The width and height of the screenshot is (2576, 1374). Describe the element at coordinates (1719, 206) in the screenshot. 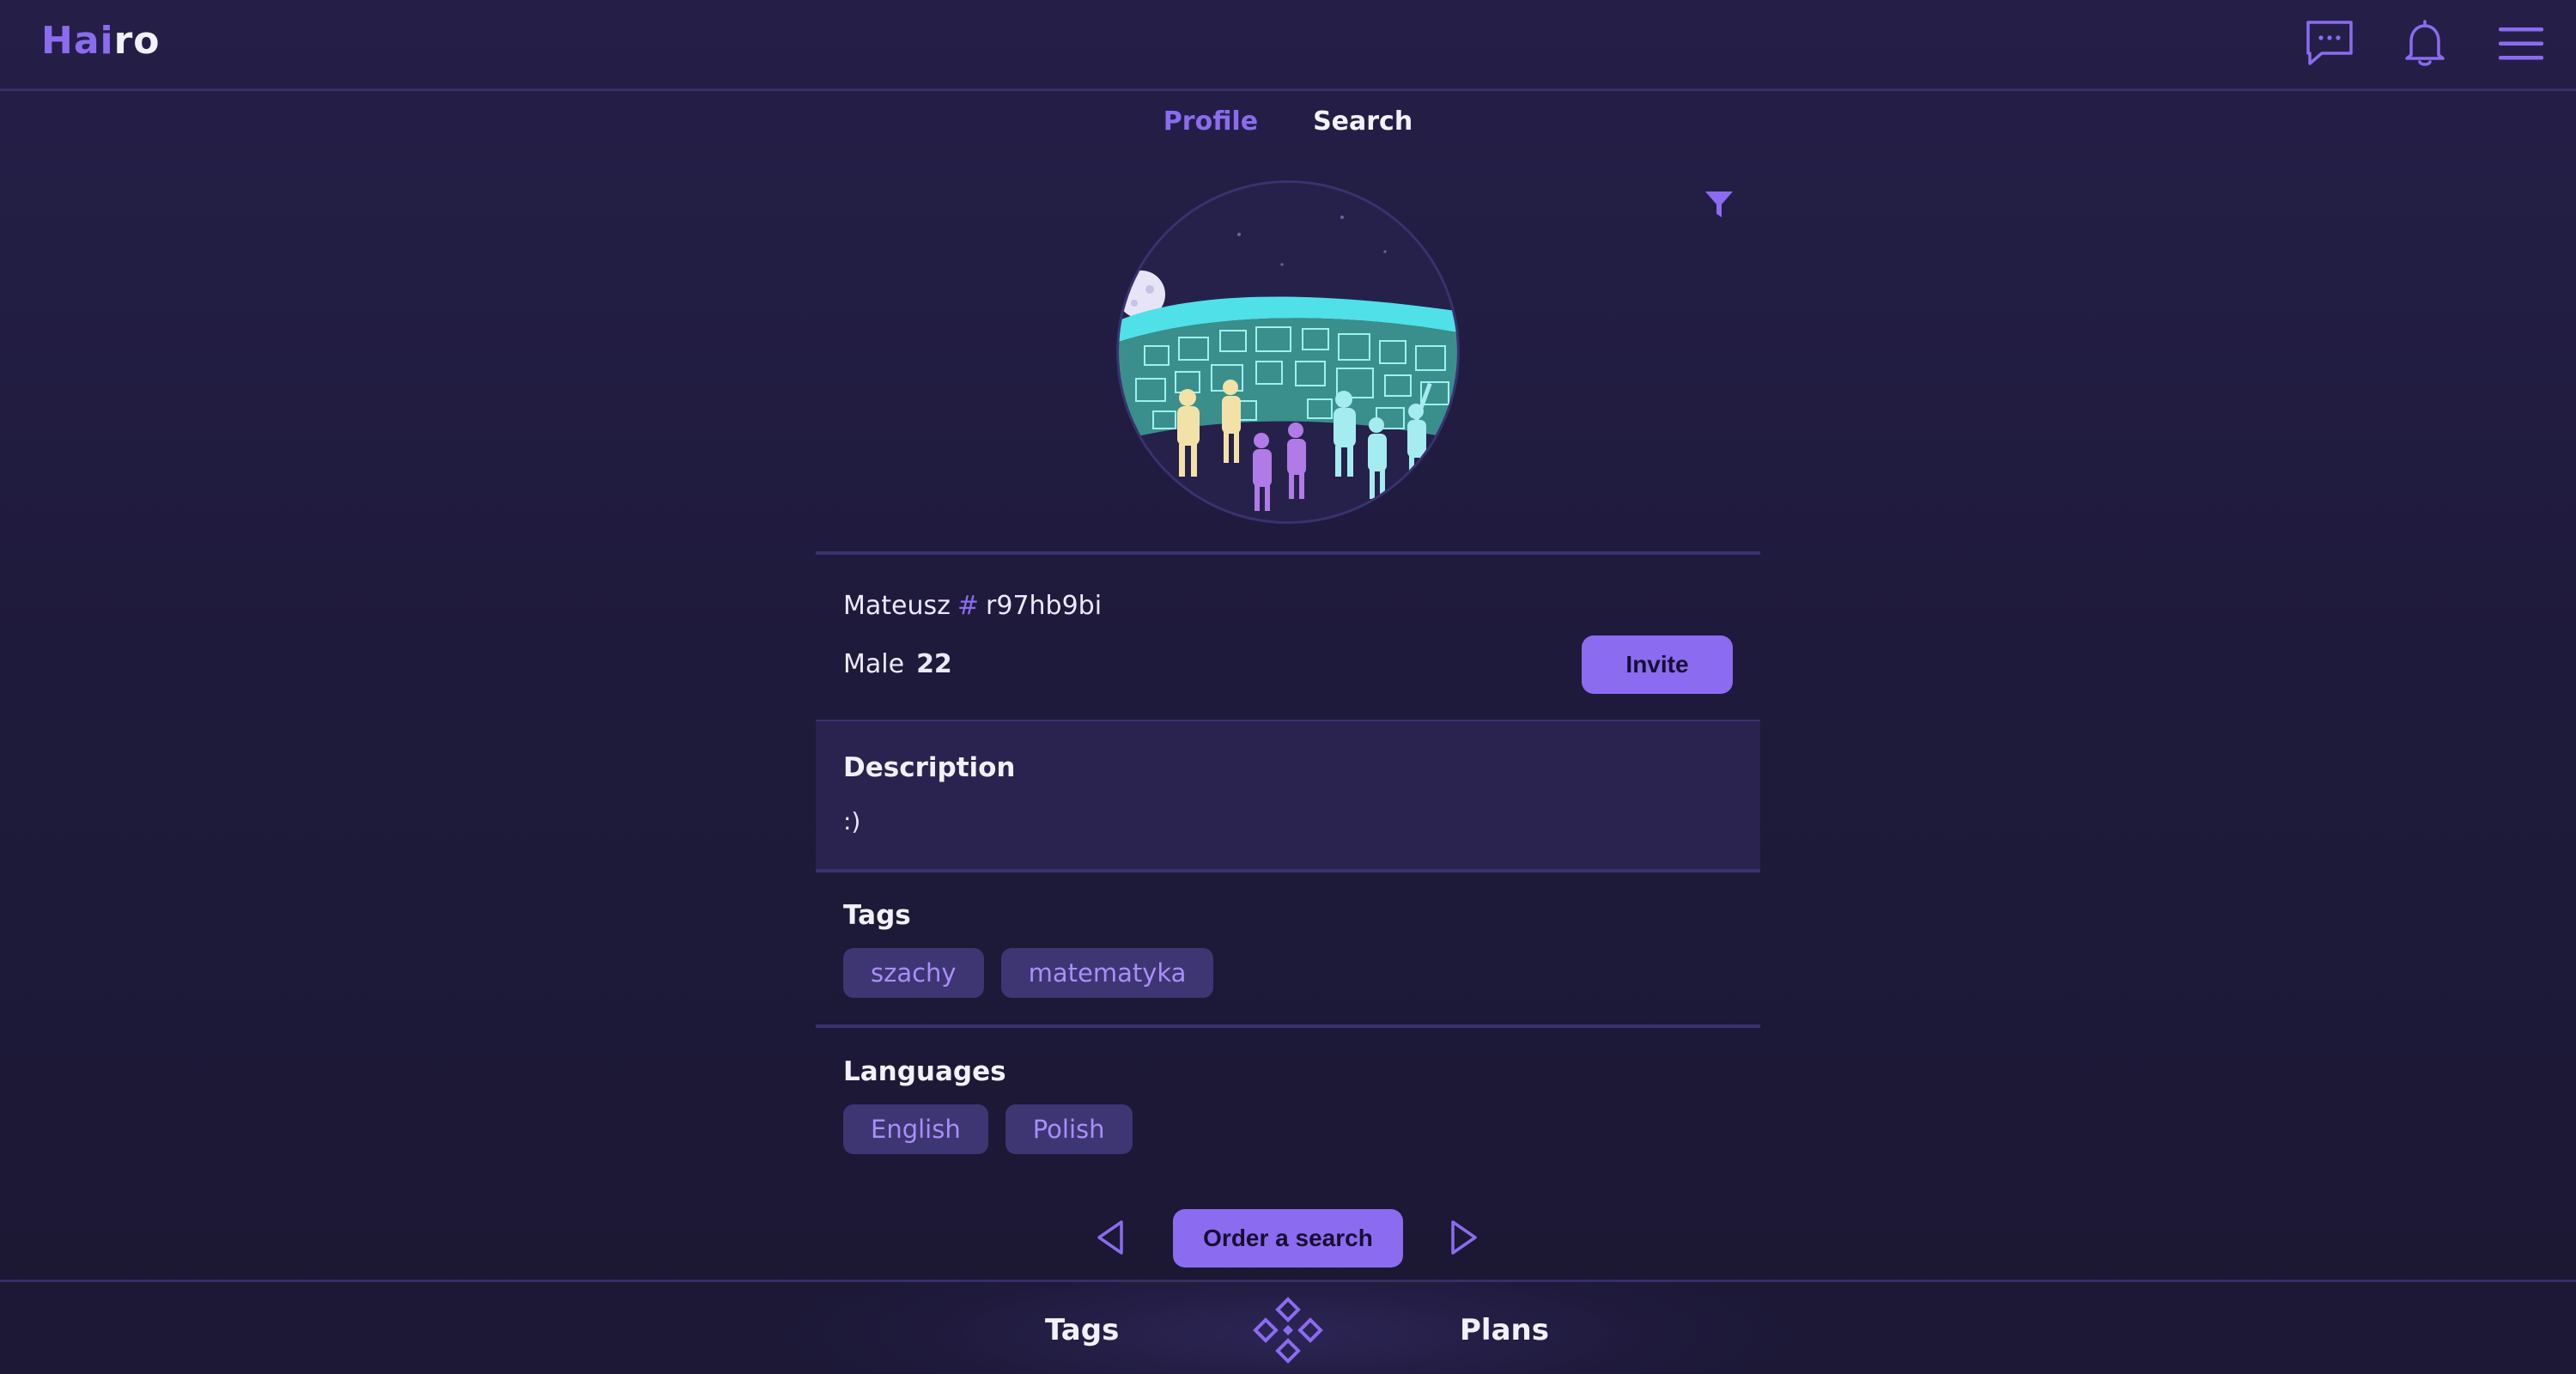

I see `filter-icon` at that location.